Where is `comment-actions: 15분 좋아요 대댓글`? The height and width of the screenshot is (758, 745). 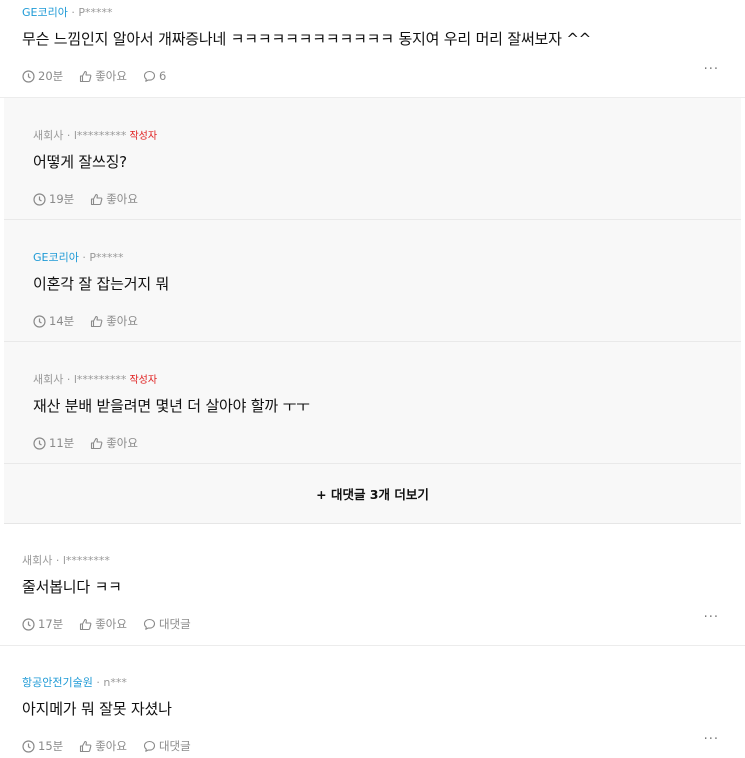
comment-actions: 15분 좋아요 대댓글 is located at coordinates (372, 746).